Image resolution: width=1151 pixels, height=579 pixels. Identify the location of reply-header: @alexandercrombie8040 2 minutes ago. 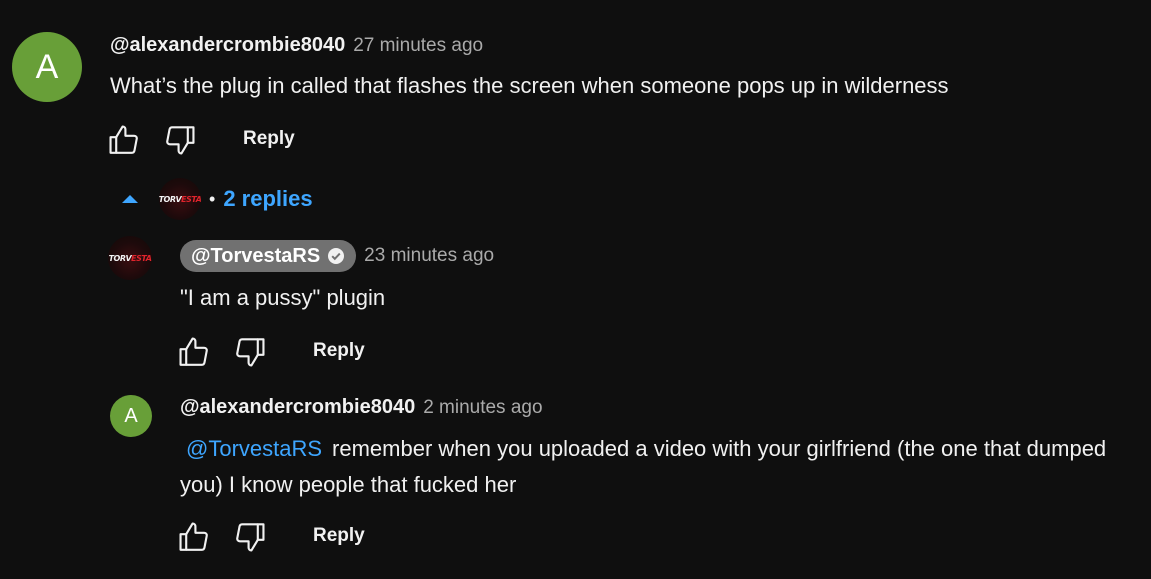
(361, 407).